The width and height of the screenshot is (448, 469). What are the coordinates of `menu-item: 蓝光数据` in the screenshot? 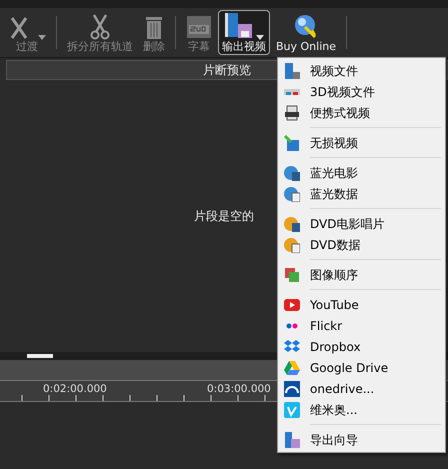 It's located at (361, 193).